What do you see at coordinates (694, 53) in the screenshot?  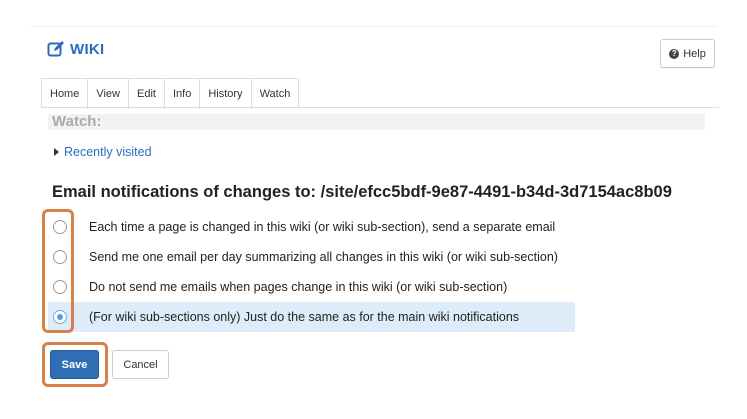 I see `help-label: Help` at bounding box center [694, 53].